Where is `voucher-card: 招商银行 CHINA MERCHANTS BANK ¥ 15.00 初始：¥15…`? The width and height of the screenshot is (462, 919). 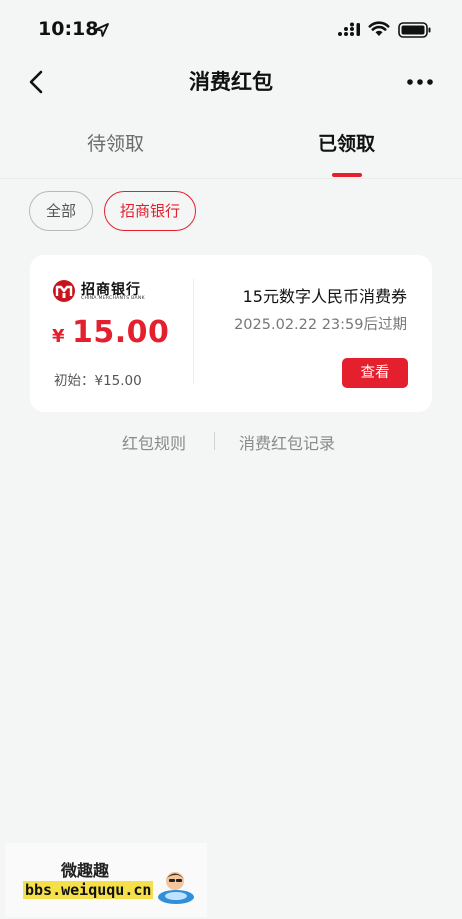 voucher-card: 招商银行 CHINA MERCHANTS BANK ¥ 15.00 初始：¥15… is located at coordinates (231, 333).